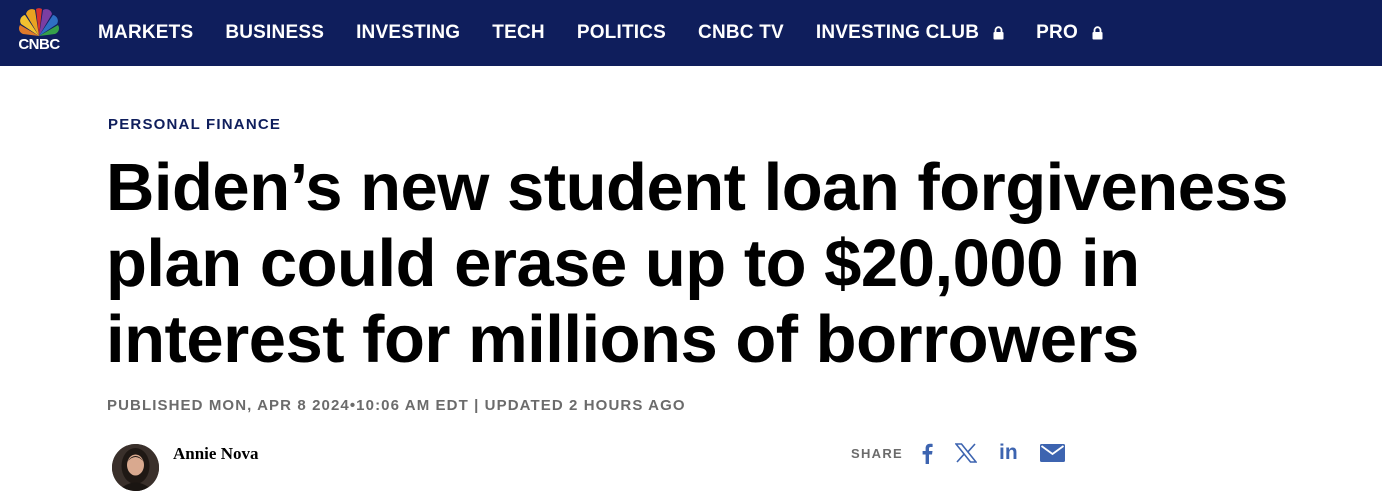 The height and width of the screenshot is (503, 1382). I want to click on nav-item-label: CNBC TV, so click(741, 32).